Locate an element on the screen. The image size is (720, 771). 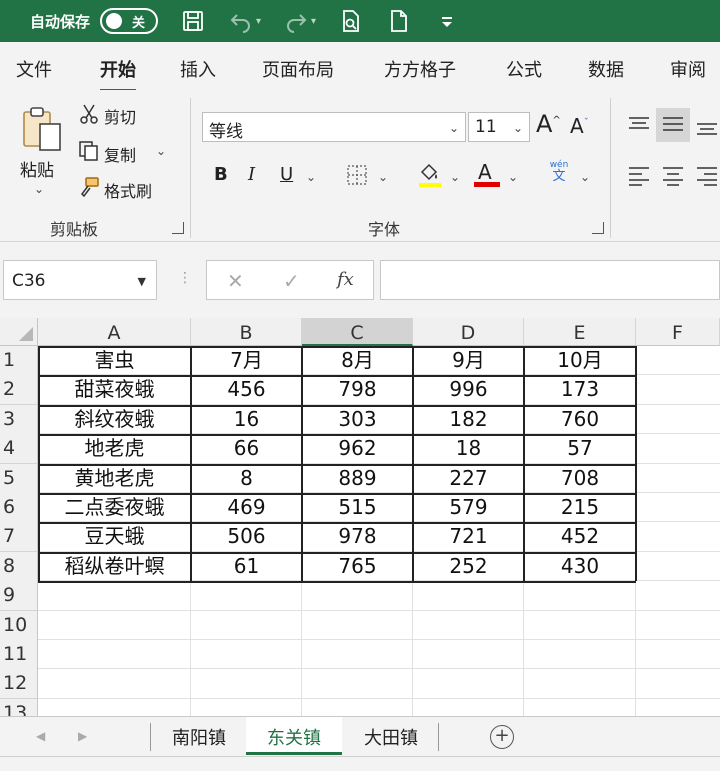
table-cell: 61 is located at coordinates (246, 567).